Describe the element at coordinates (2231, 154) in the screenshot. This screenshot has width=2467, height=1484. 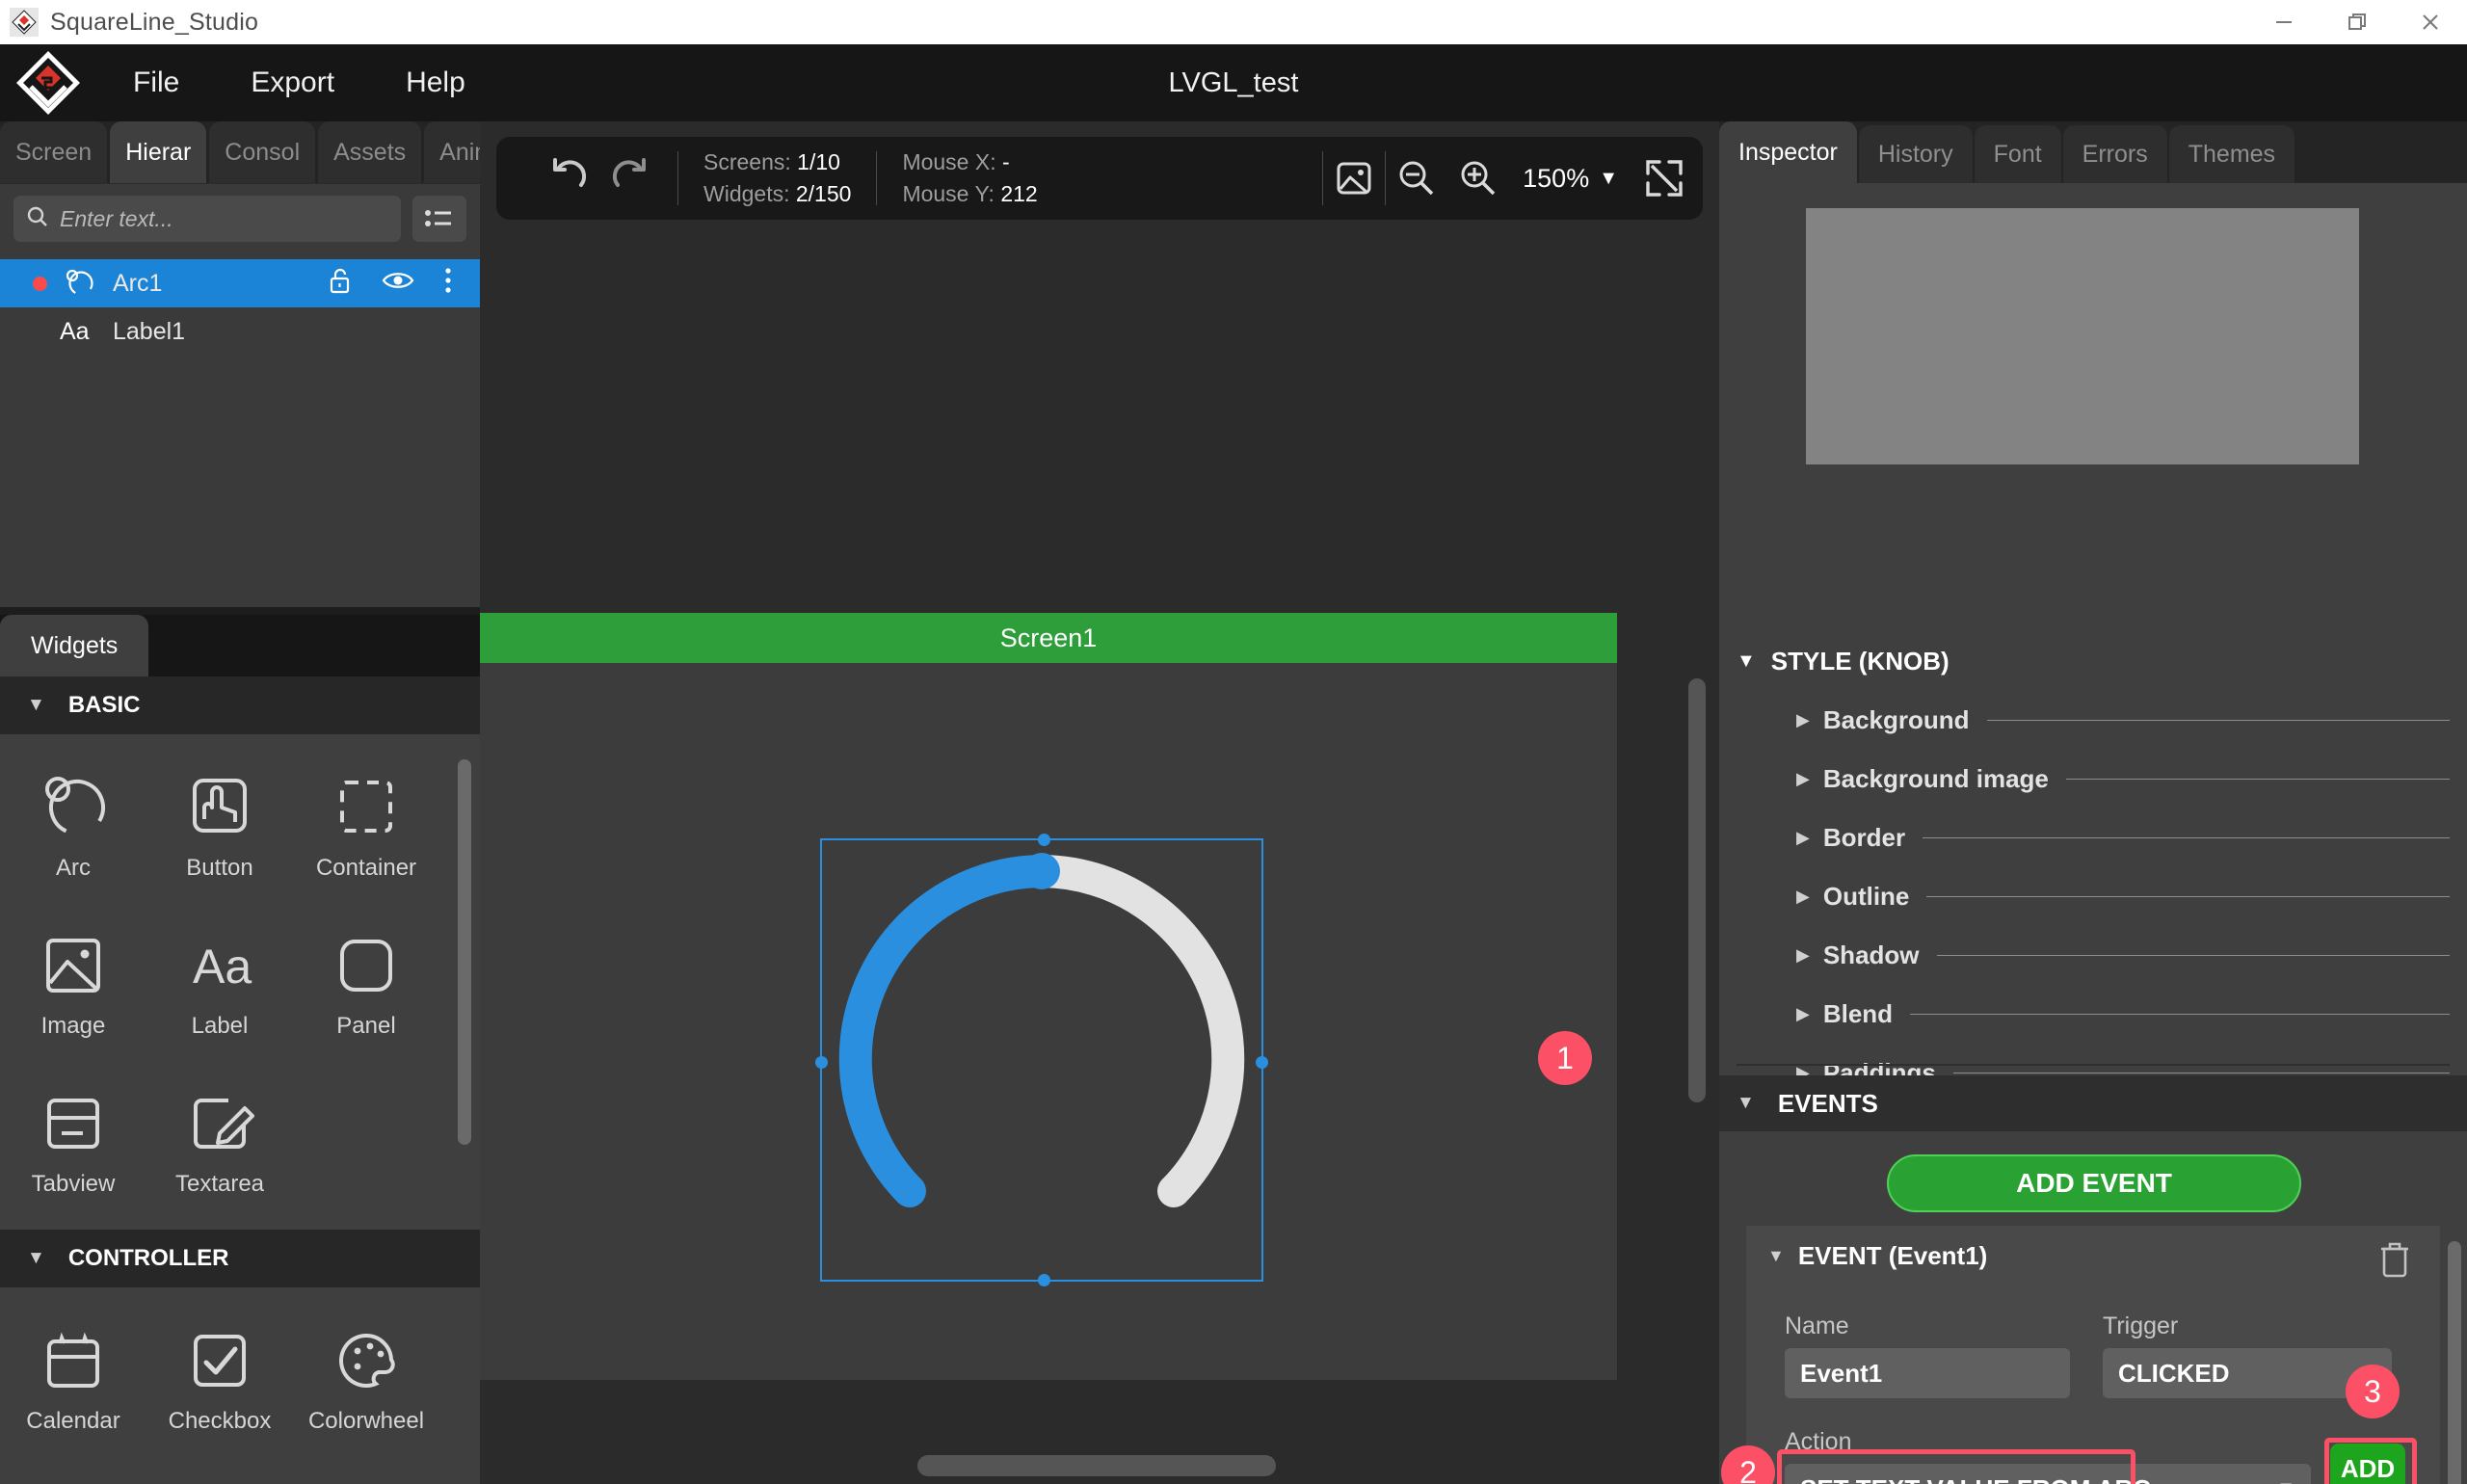
I see `tab-themes: Themes` at that location.